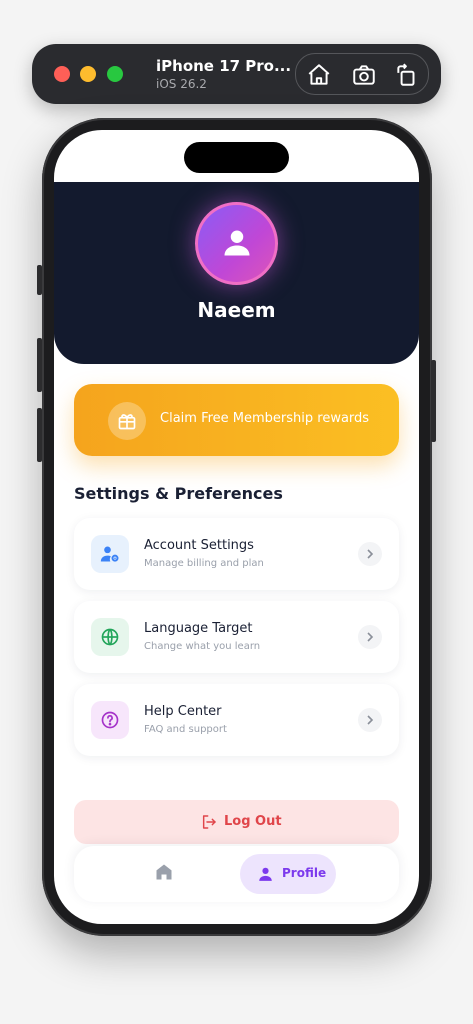  I want to click on os-version: iOS 26.2, so click(181, 84).